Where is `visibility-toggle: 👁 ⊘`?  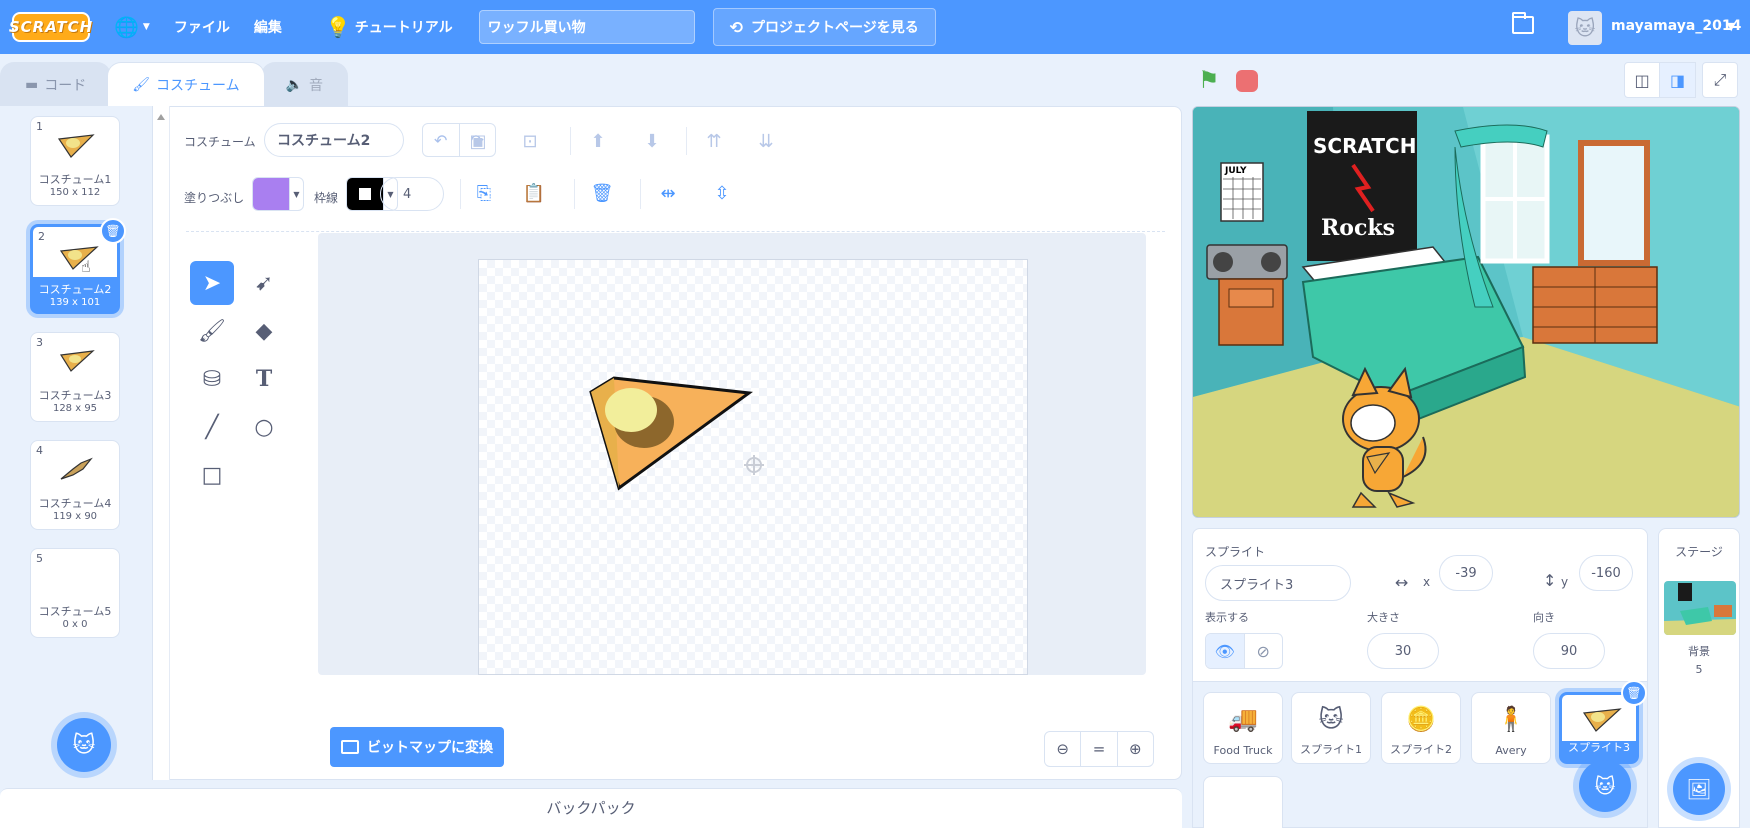
visibility-toggle: 👁 ⊘ is located at coordinates (1244, 651).